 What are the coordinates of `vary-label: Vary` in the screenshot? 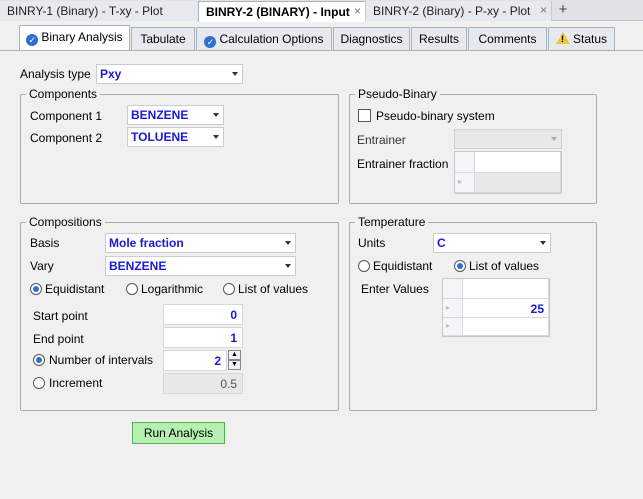 It's located at (42, 266).